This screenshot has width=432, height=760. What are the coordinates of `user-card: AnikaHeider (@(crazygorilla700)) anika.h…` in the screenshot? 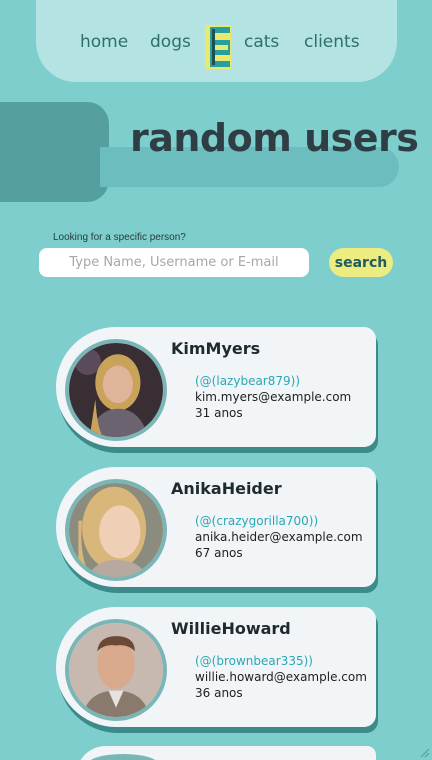 It's located at (217, 530).